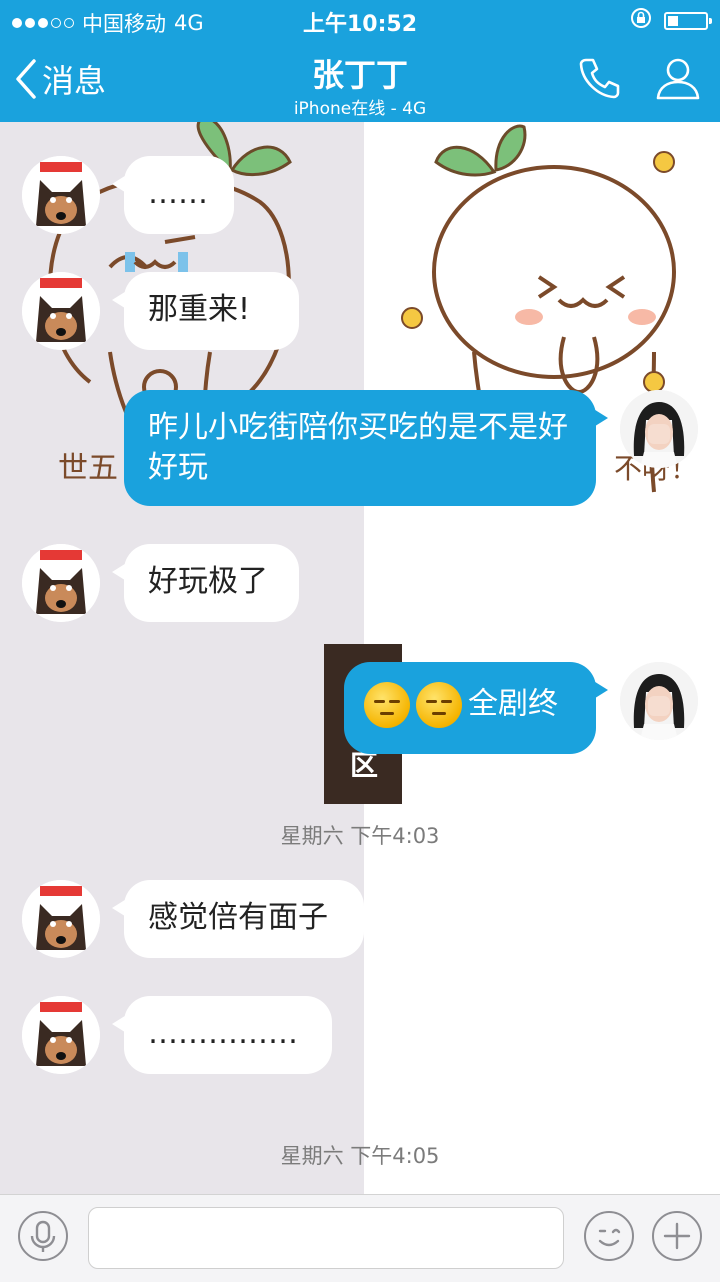 The height and width of the screenshot is (1282, 720). Describe the element at coordinates (641, 20) in the screenshot. I see `rotation-lock-icon` at that location.